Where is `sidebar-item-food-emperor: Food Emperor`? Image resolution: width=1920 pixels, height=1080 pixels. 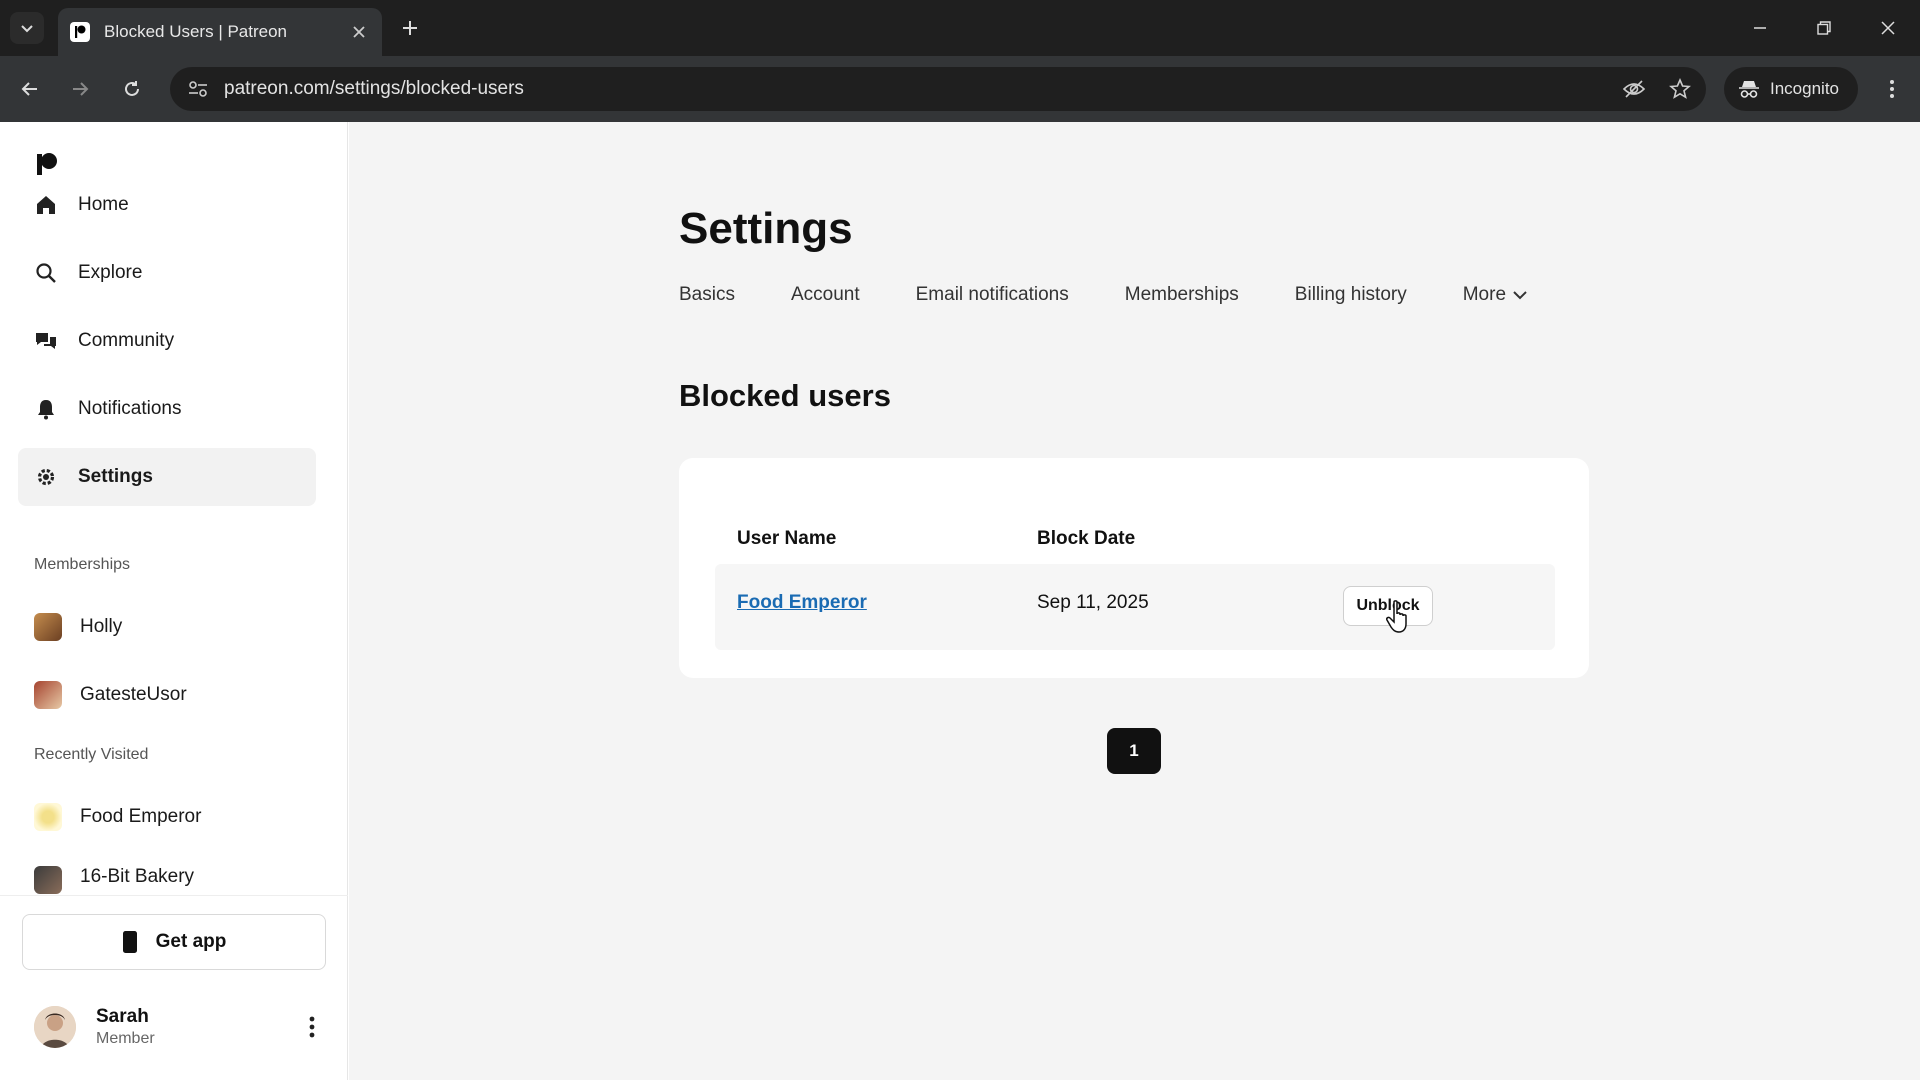 sidebar-item-food-emperor: Food Emperor is located at coordinates (167, 817).